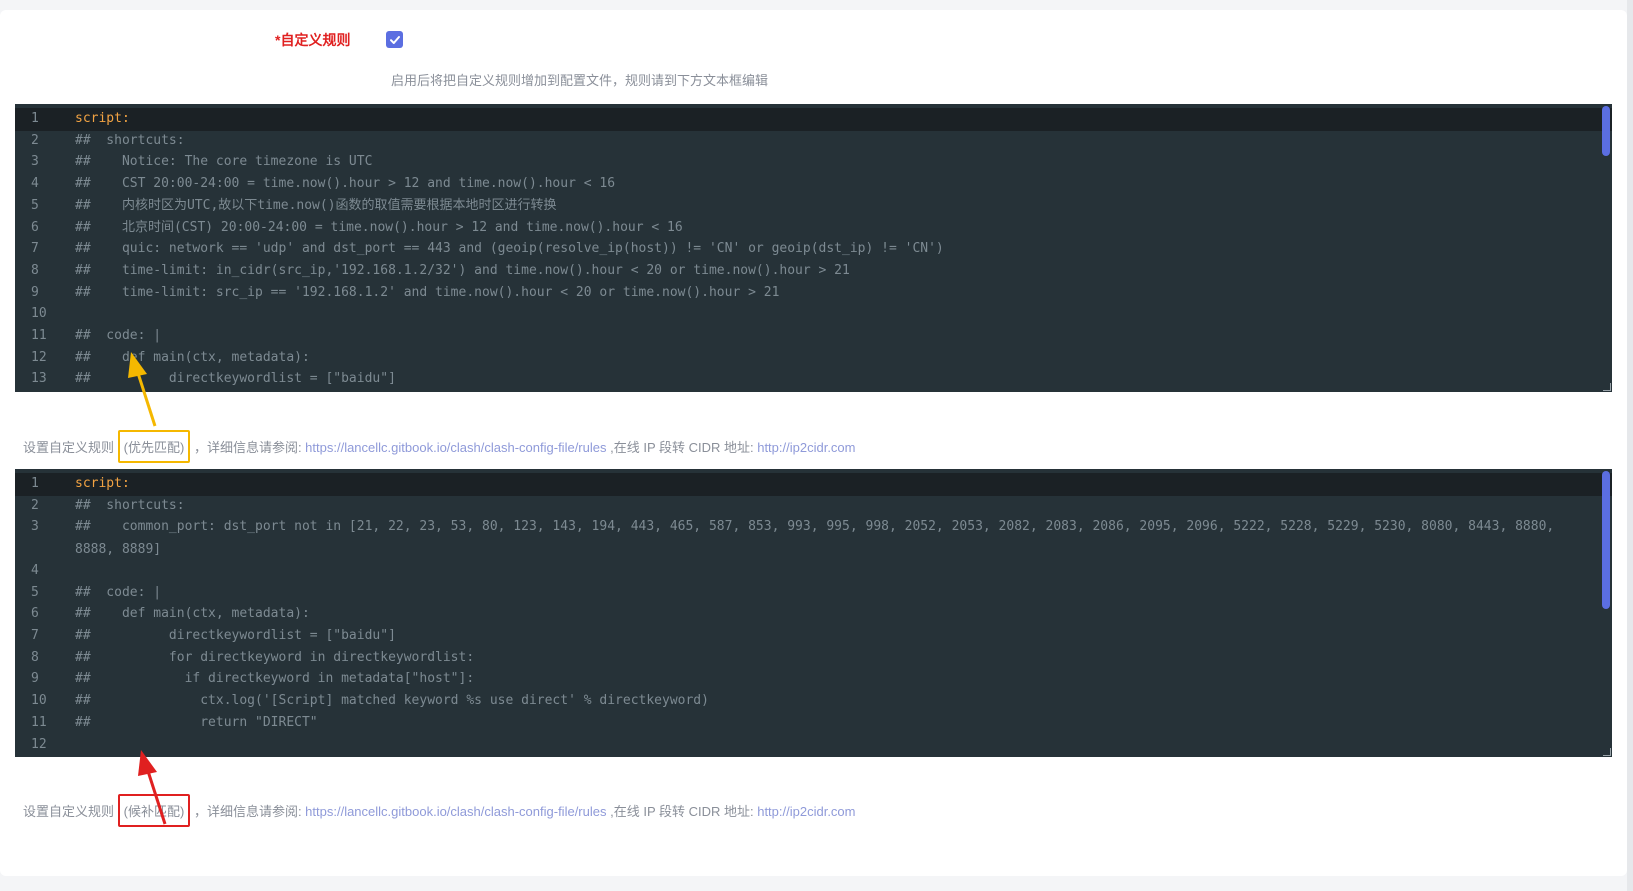  What do you see at coordinates (813, 571) in the screenshot?
I see `code-line: 4` at bounding box center [813, 571].